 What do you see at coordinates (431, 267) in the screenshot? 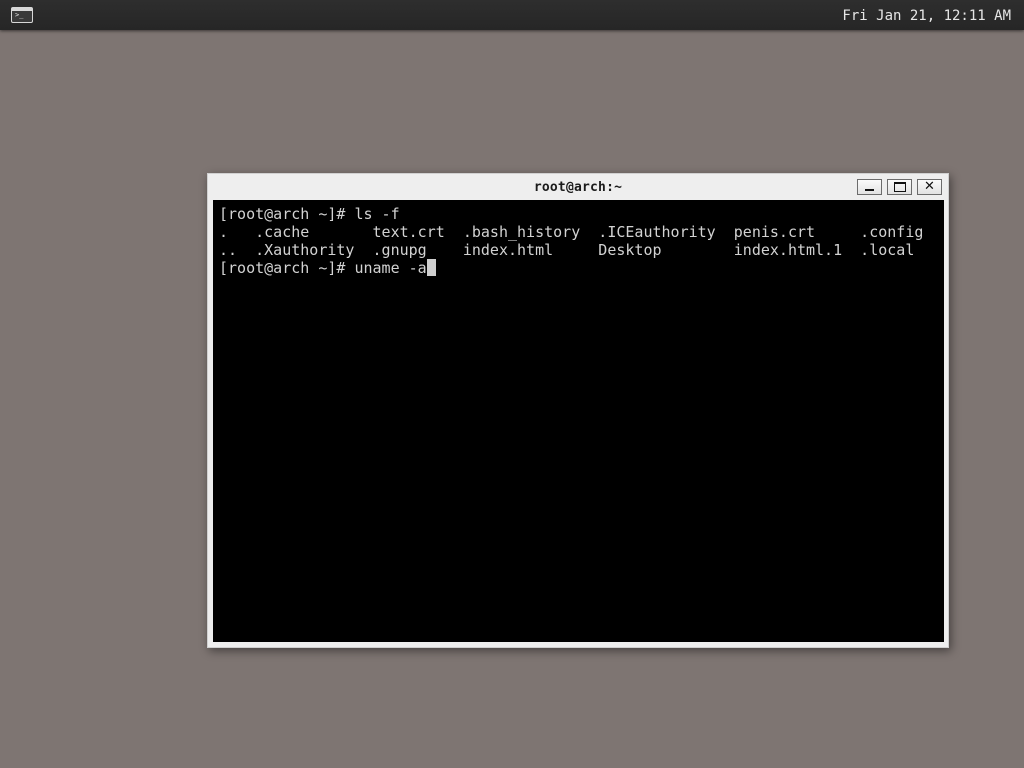
I see `text-cursor` at bounding box center [431, 267].